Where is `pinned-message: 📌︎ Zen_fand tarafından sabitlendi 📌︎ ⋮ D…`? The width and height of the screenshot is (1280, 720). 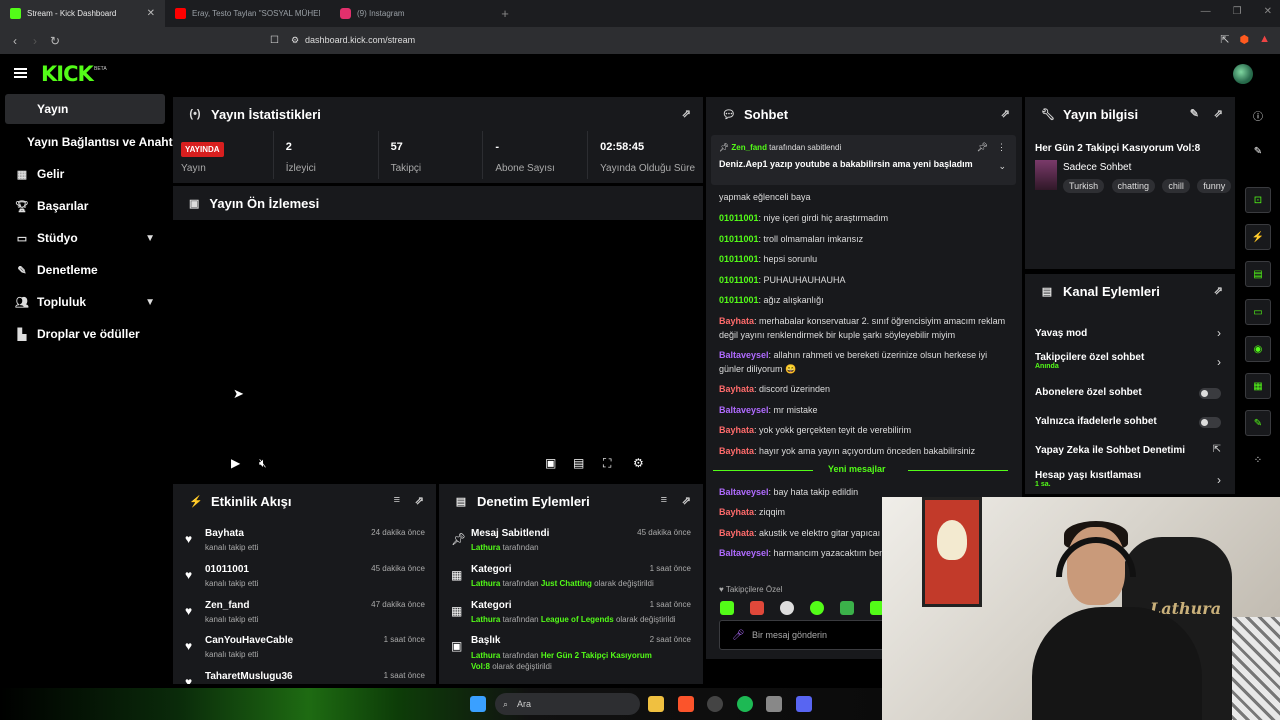
pinned-message: 📌︎ Zen_fand tarafından sabitlendi 📌︎ ⋮ D… is located at coordinates (863, 160).